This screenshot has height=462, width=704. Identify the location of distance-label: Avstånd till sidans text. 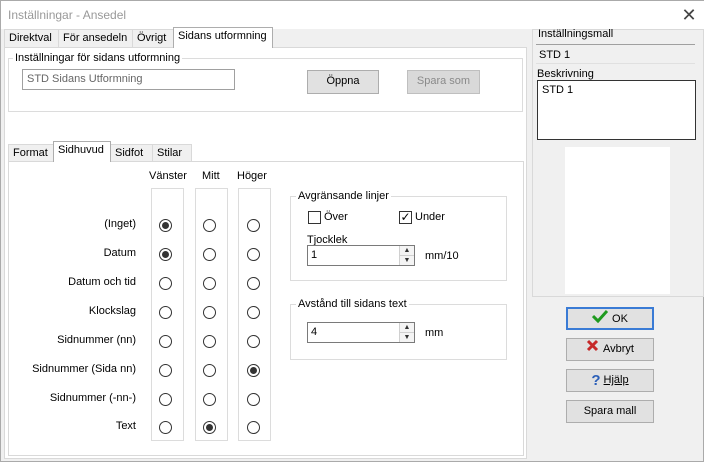
(352, 304).